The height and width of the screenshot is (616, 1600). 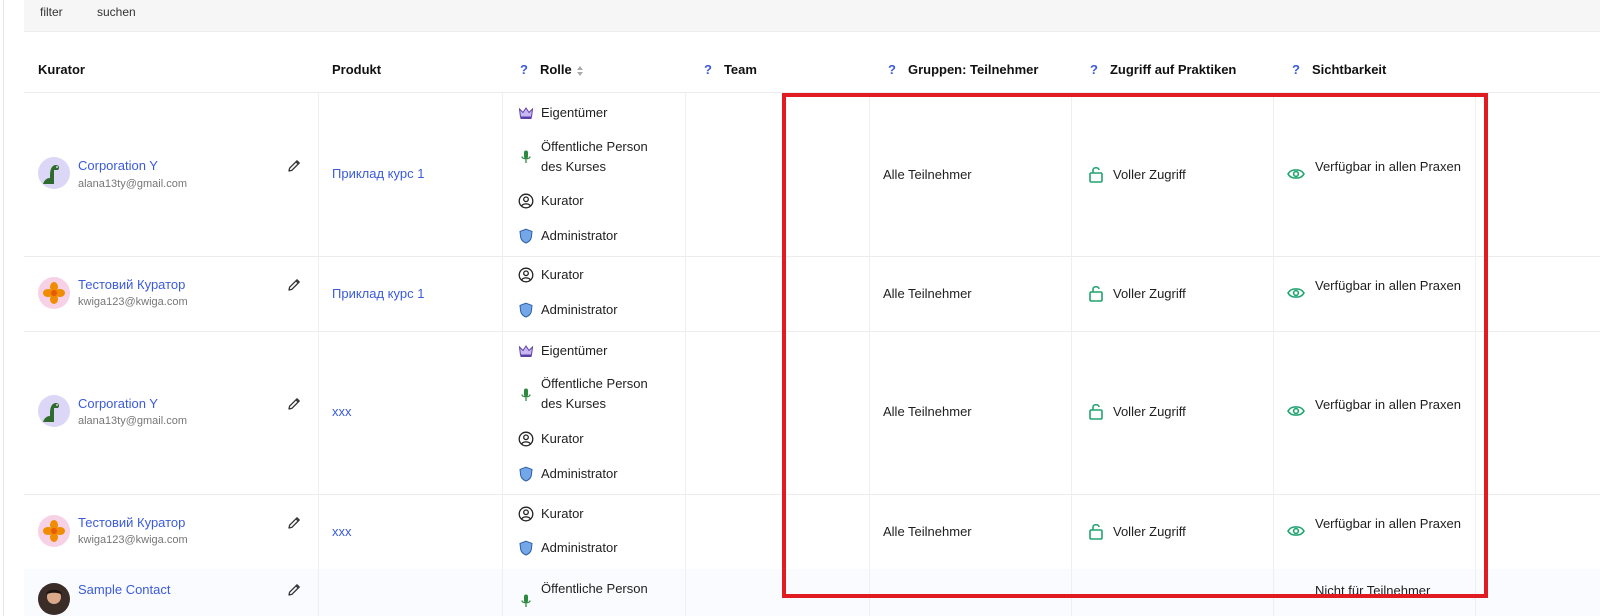 What do you see at coordinates (973, 69) in the screenshot?
I see `header-groups-label: Gruppen: Teilnehmer` at bounding box center [973, 69].